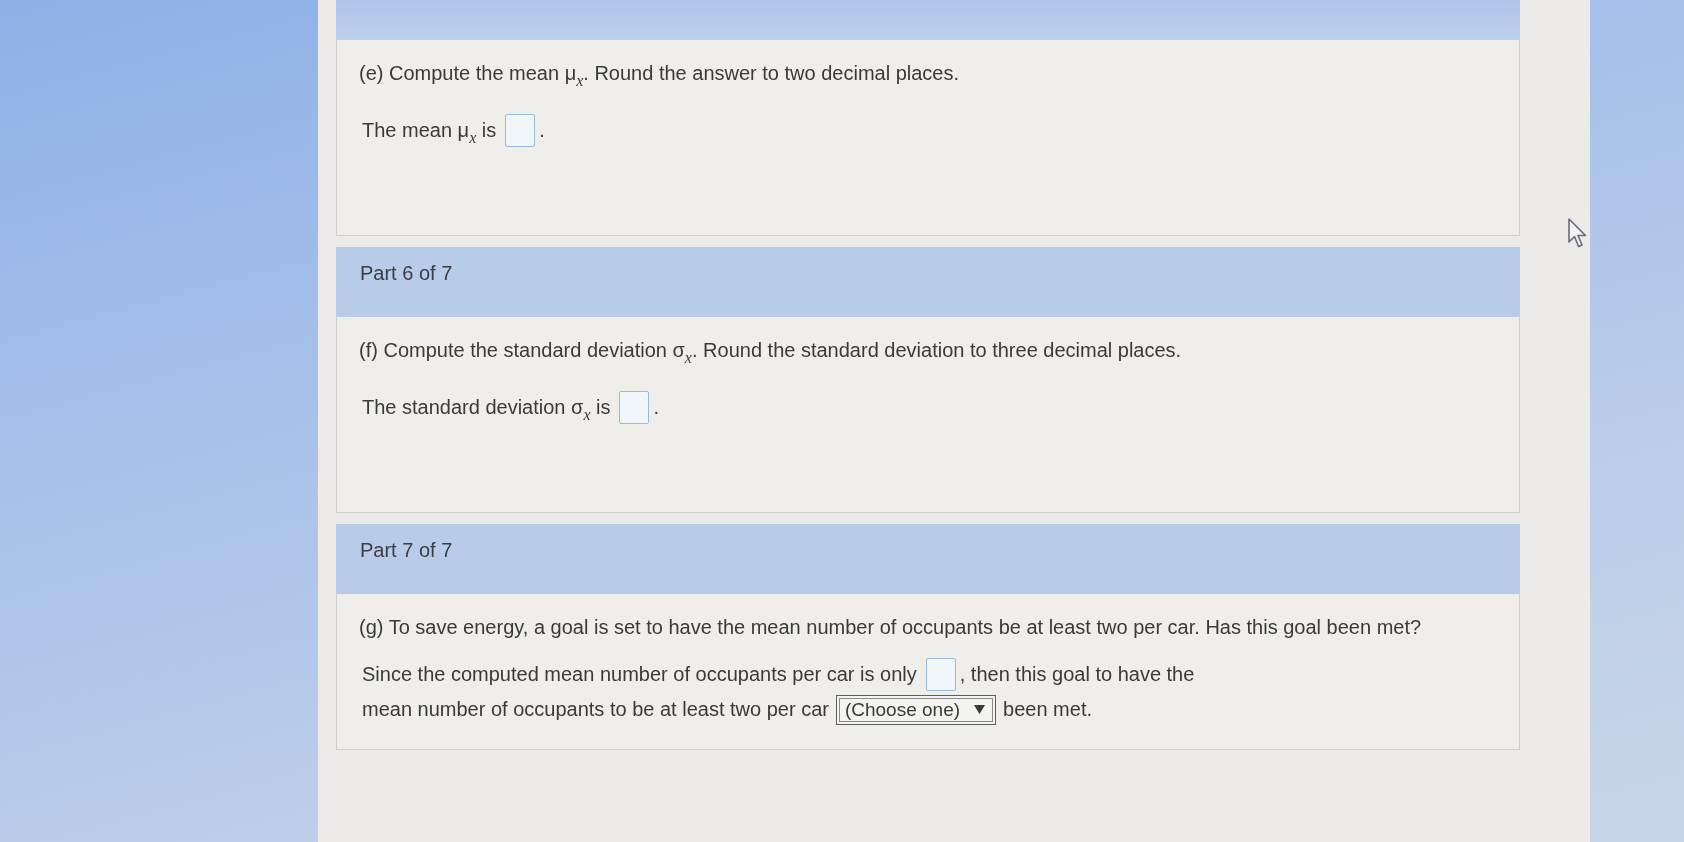 This screenshot has height=842, width=1684. What do you see at coordinates (659, 73) in the screenshot?
I see `question-text: (e) Compute the mean μ$_{x}$. Round the answer to two decimal places.` at bounding box center [659, 73].